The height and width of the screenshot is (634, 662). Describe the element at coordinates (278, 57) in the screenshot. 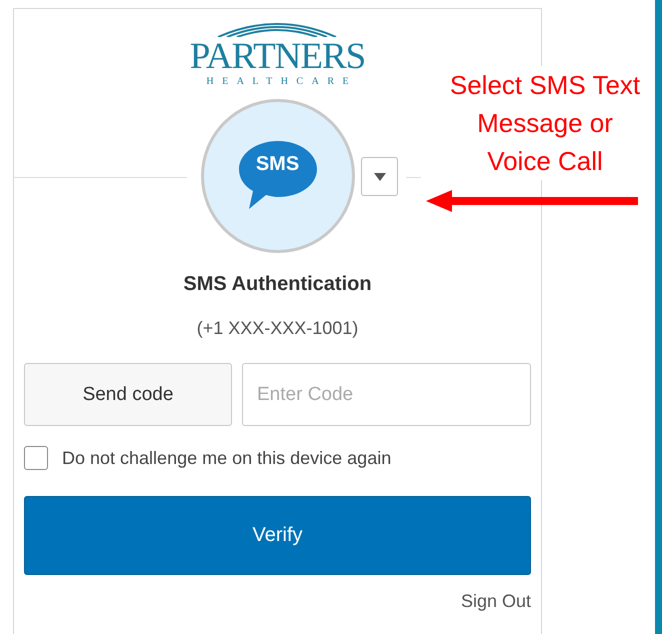

I see `logo-name: PARTNERS` at that location.